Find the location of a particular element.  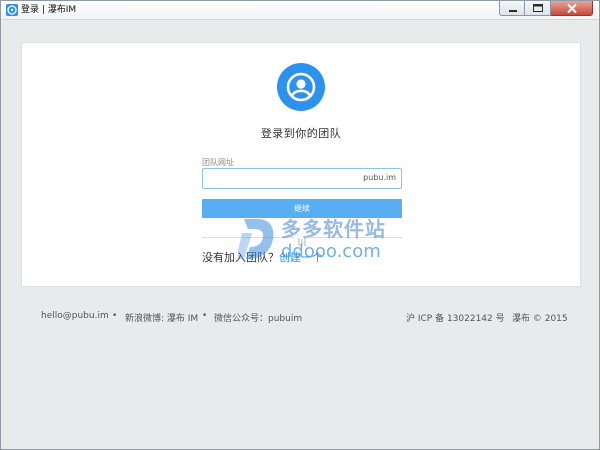

login-title: 登录到你的团队 is located at coordinates (301, 133).